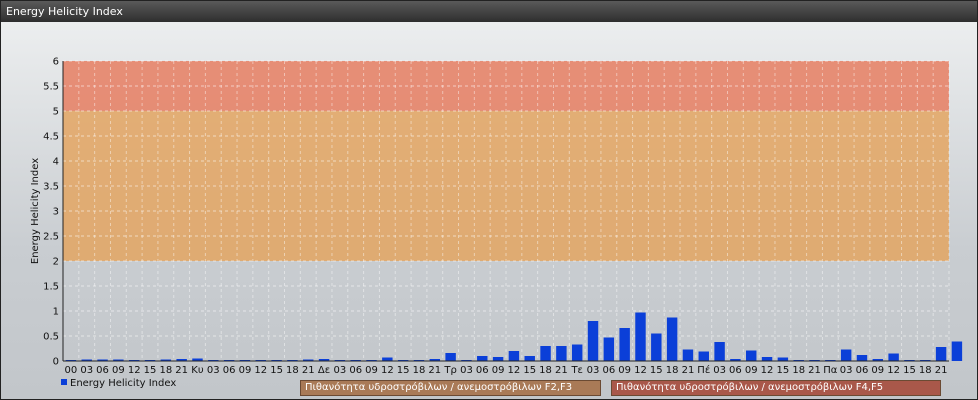 The height and width of the screenshot is (400, 978). What do you see at coordinates (197, 370) in the screenshot?
I see `x-tick-label: Κυ` at bounding box center [197, 370].